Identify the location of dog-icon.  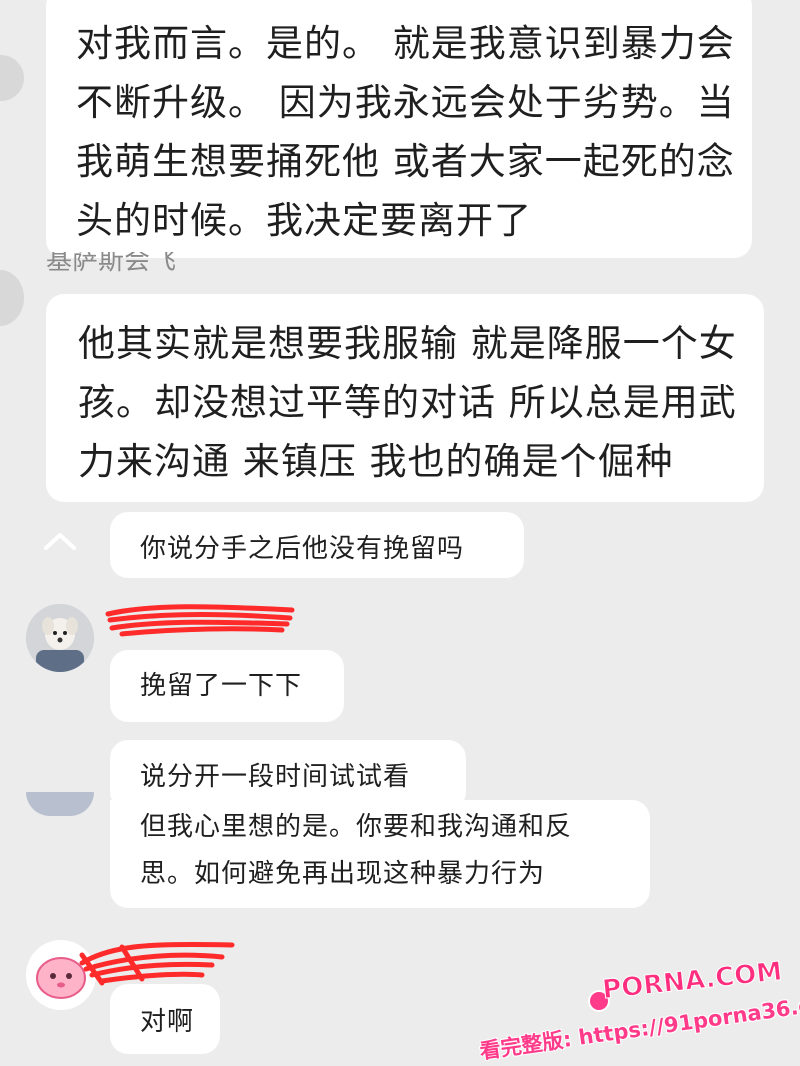
(60, 638).